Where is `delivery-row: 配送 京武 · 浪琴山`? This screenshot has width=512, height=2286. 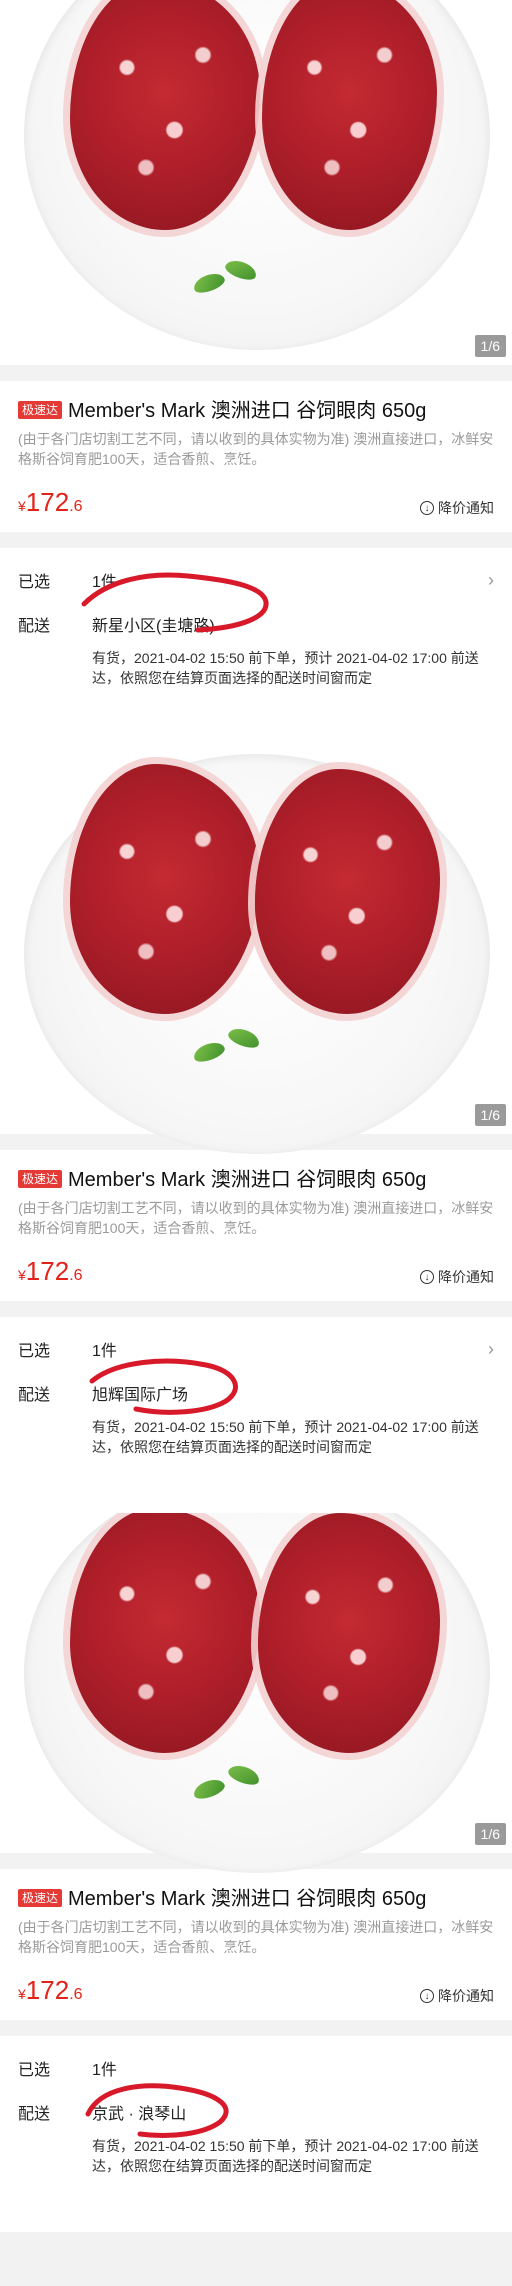 delivery-row: 配送 京武 · 浪琴山 is located at coordinates (256, 2112).